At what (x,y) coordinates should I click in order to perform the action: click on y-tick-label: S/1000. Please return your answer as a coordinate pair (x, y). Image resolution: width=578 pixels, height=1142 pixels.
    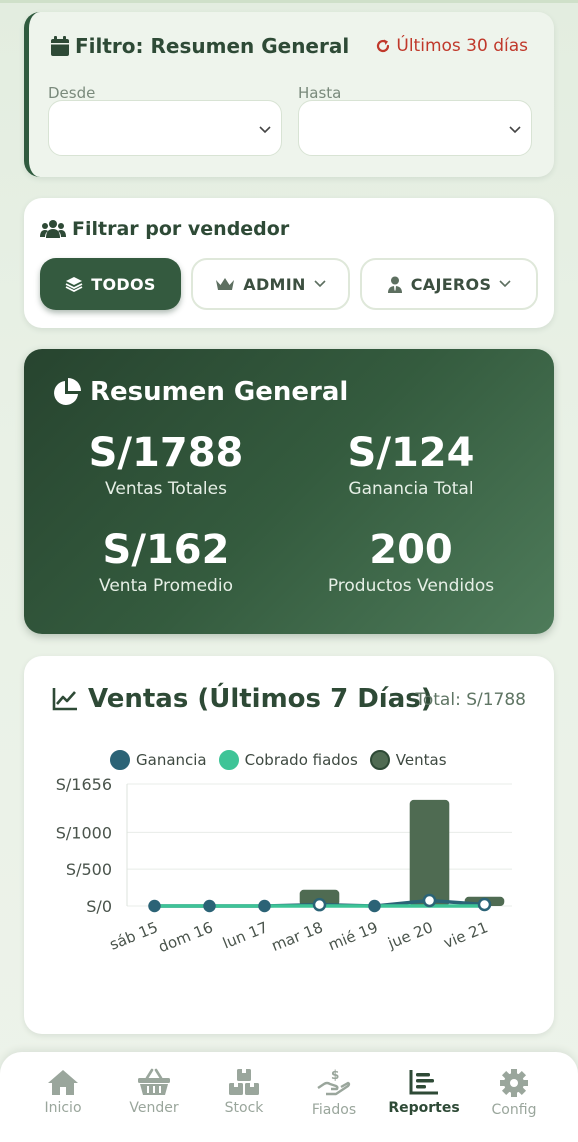
    Looking at the image, I should click on (84, 832).